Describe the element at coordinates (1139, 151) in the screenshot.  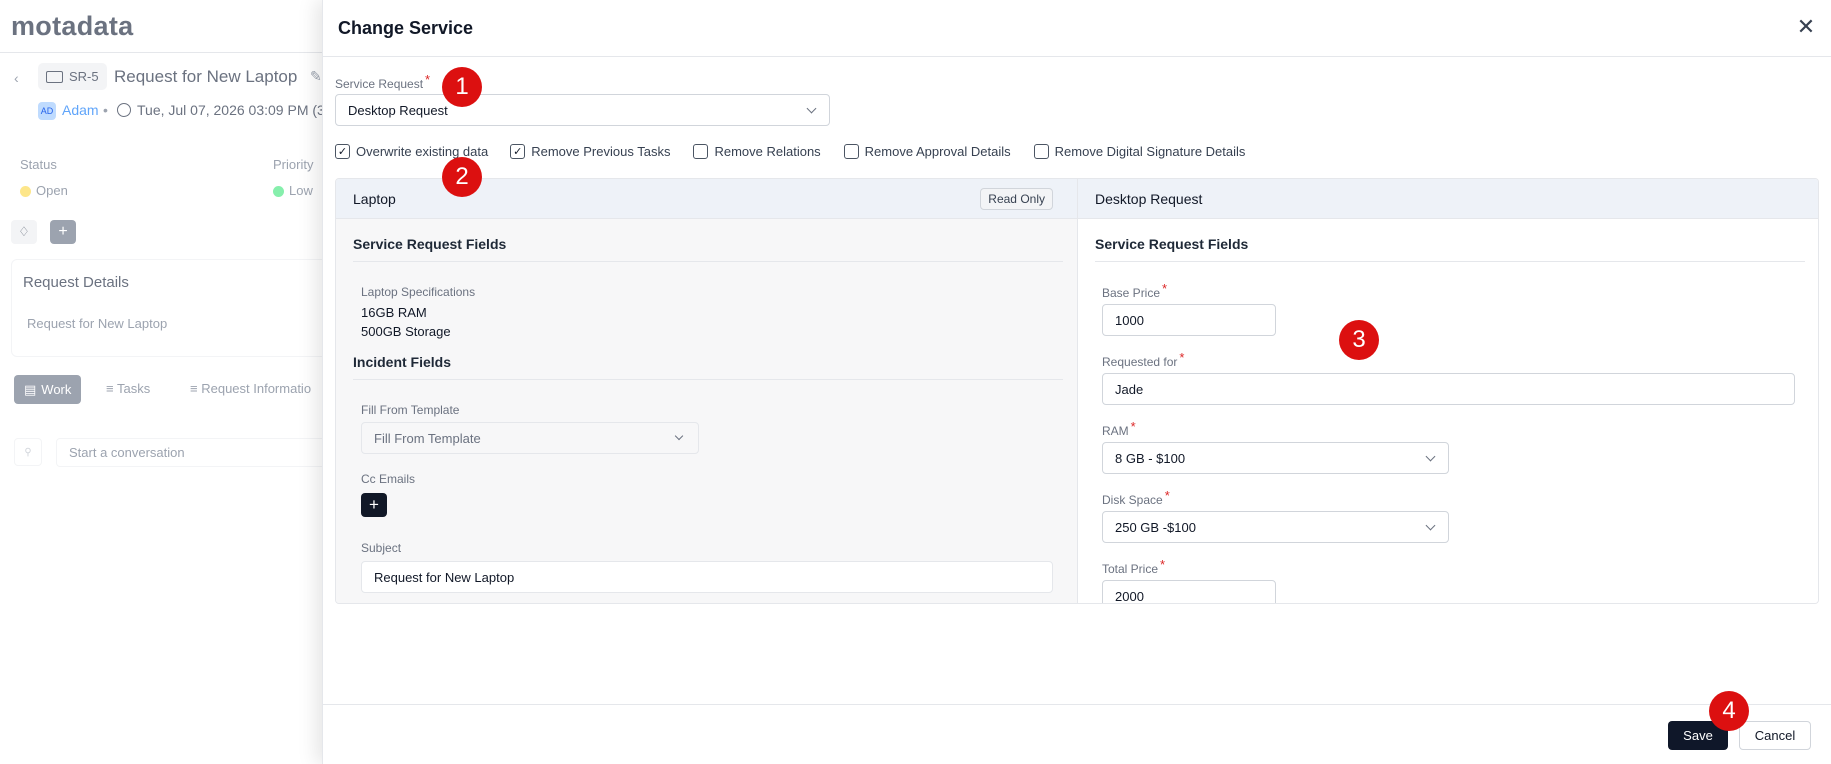
I see `option-remove-digital-signature-details: Remove Digital Signature Details` at that location.